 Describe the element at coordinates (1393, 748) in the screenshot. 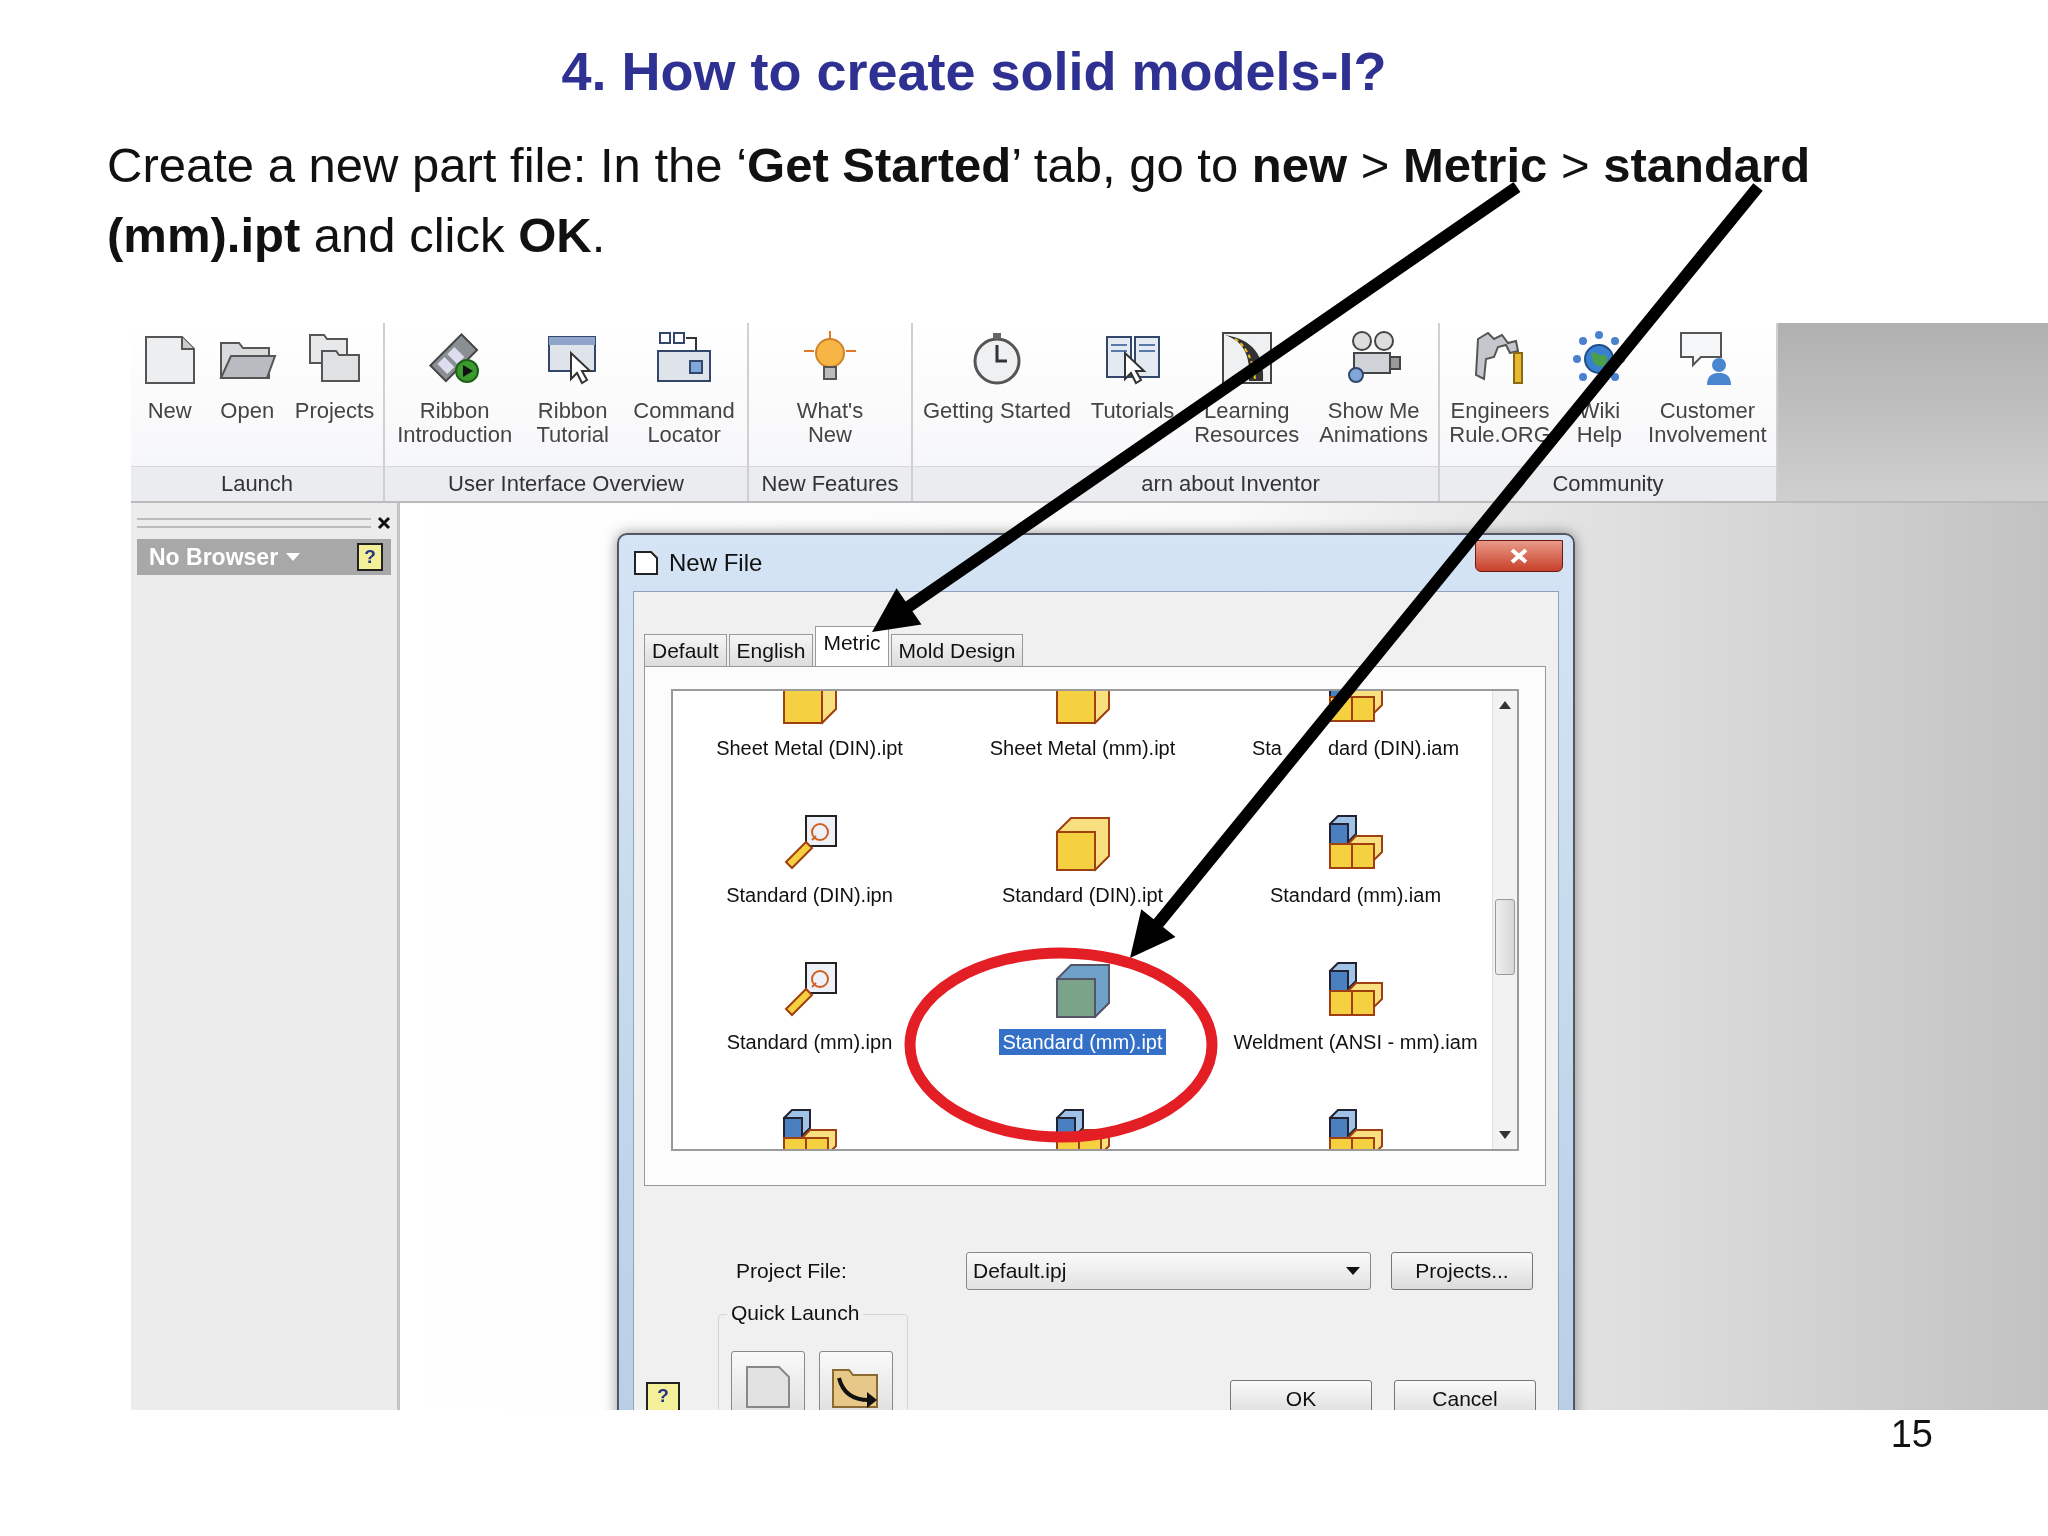

I see `template-item: dard (DIN).iam` at that location.